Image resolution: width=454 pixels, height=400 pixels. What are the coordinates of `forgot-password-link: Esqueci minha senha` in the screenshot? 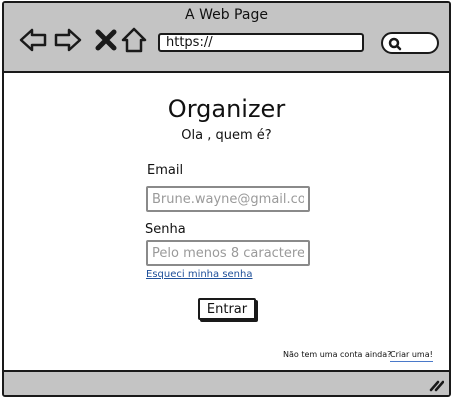 It's located at (199, 274).